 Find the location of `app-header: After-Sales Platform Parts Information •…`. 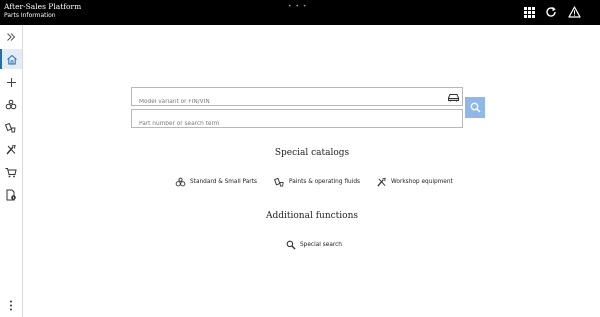

app-header: After-Sales Platform Parts Information •… is located at coordinates (300, 12).